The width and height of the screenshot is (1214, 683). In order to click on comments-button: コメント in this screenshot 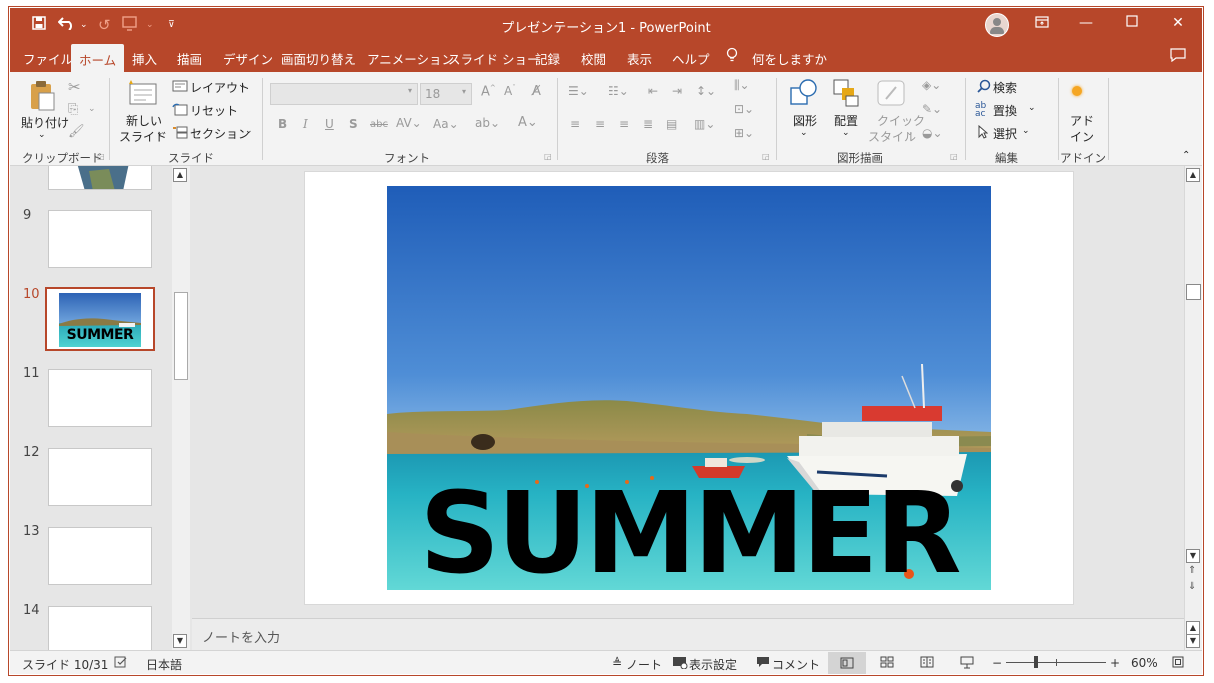, I will do `click(796, 664)`.